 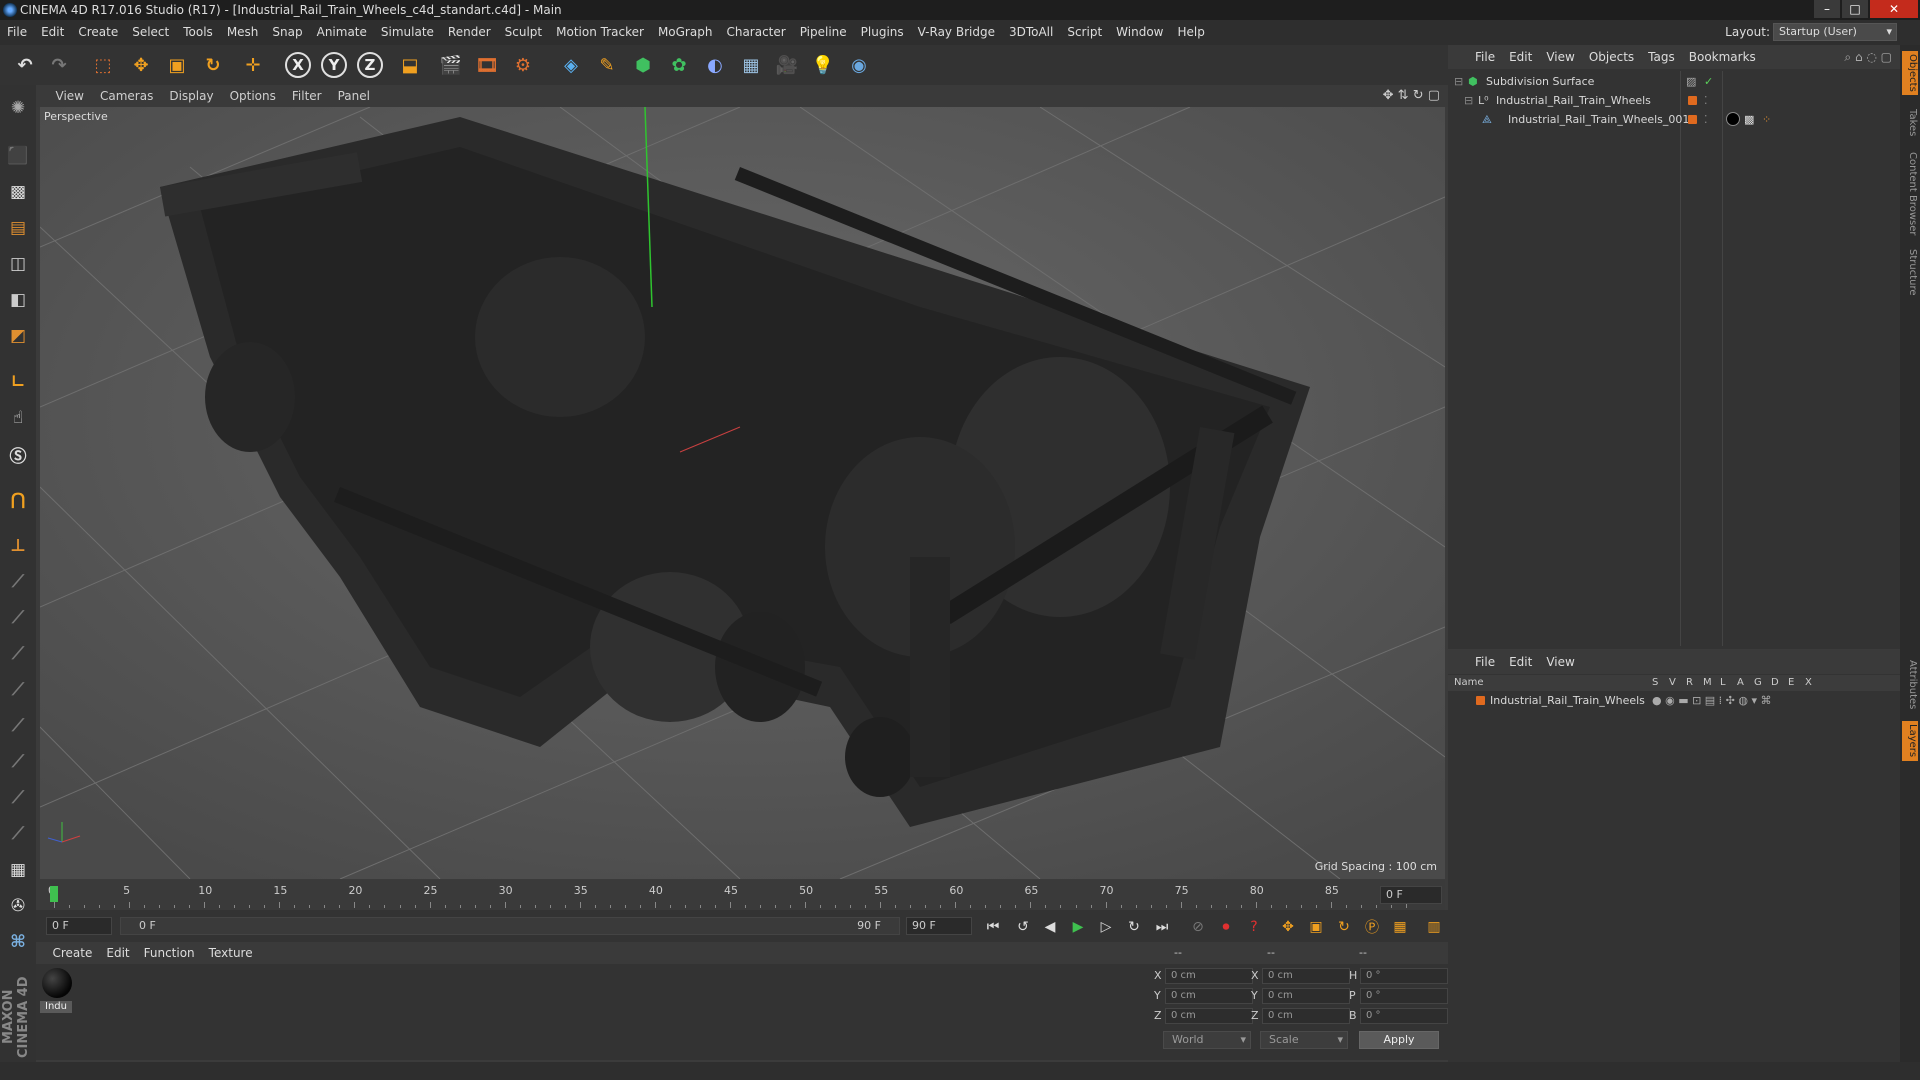 What do you see at coordinates (1749, 119) in the screenshot?
I see `uvw-tag-icon: ▩` at bounding box center [1749, 119].